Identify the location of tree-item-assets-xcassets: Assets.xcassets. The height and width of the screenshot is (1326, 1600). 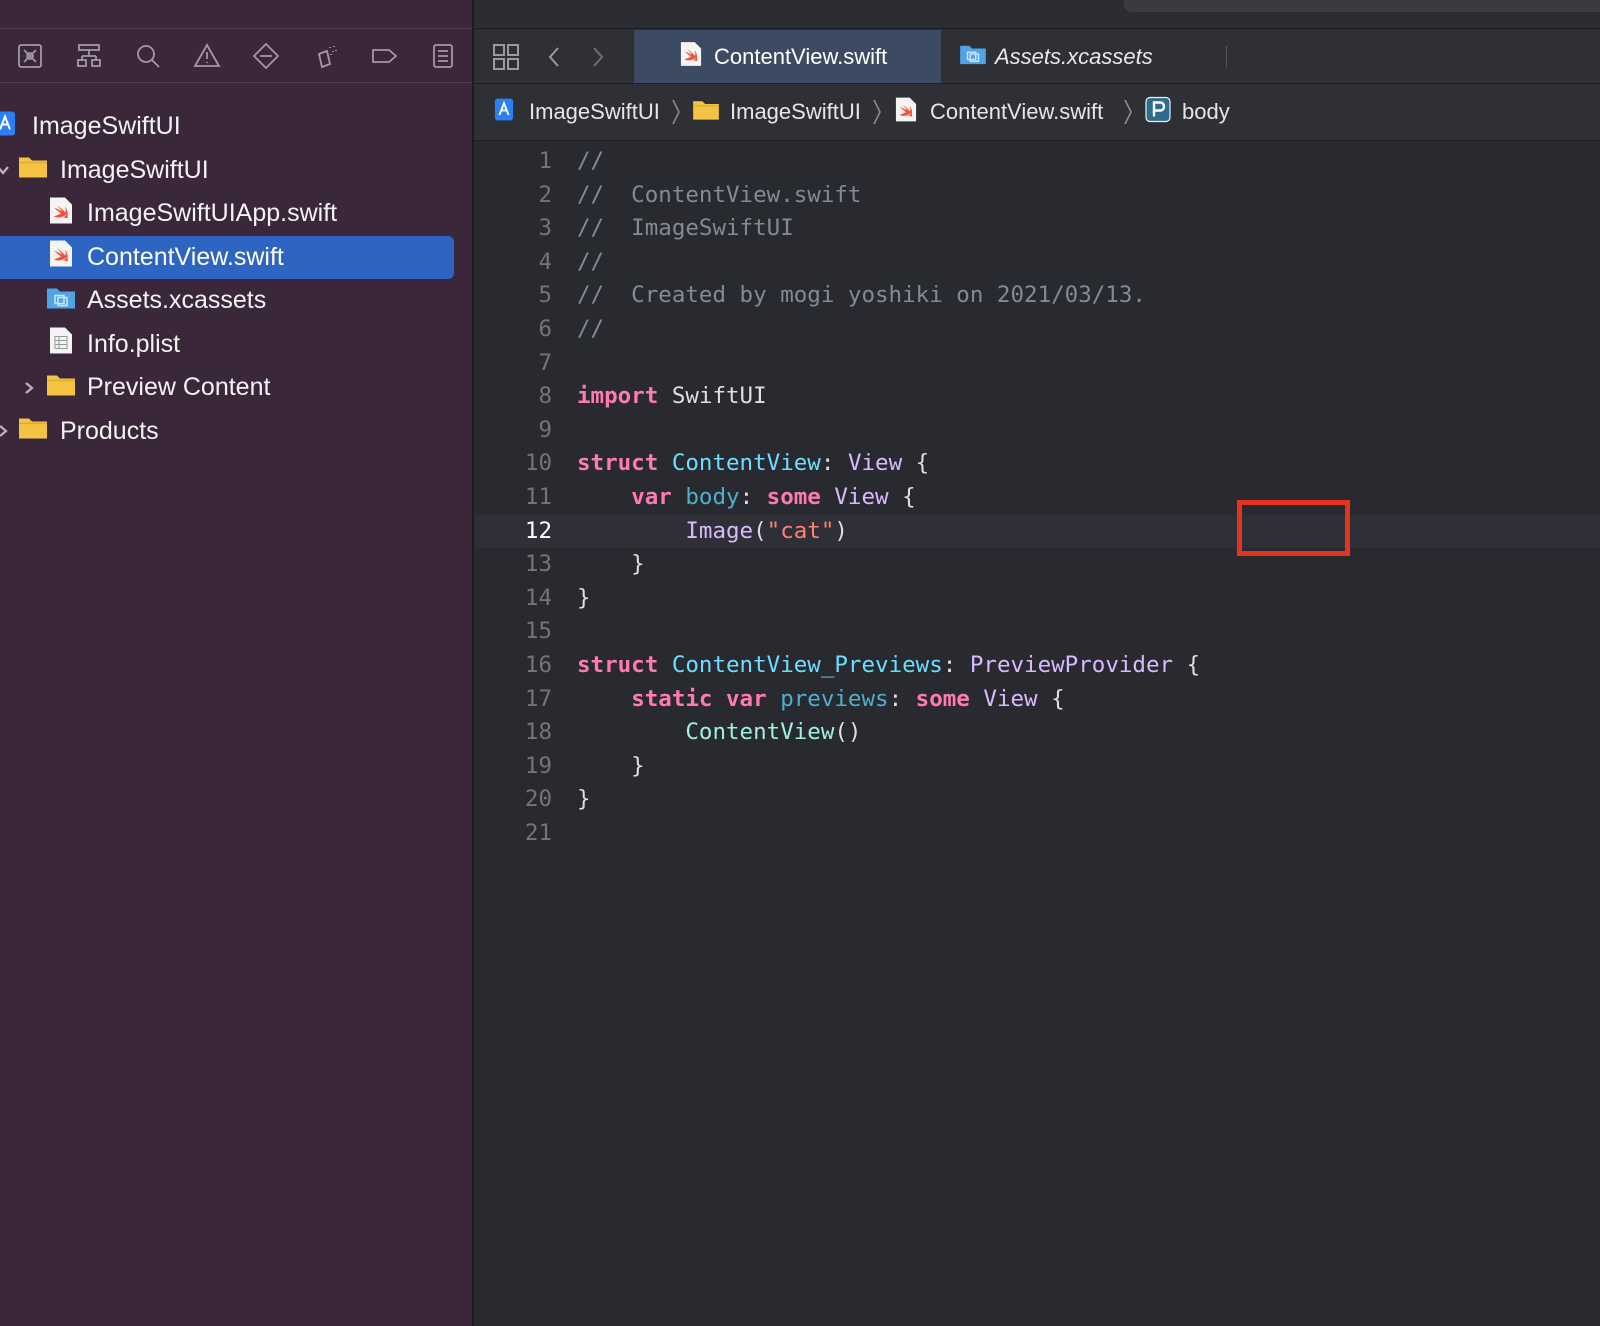
(236, 301).